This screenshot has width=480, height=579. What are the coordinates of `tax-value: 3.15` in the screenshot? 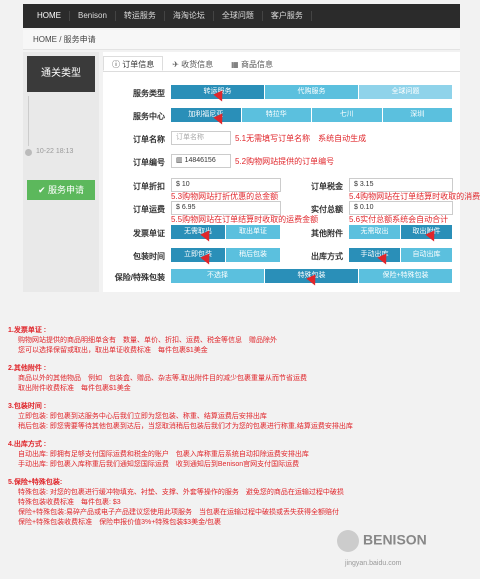 It's located at (366, 184).